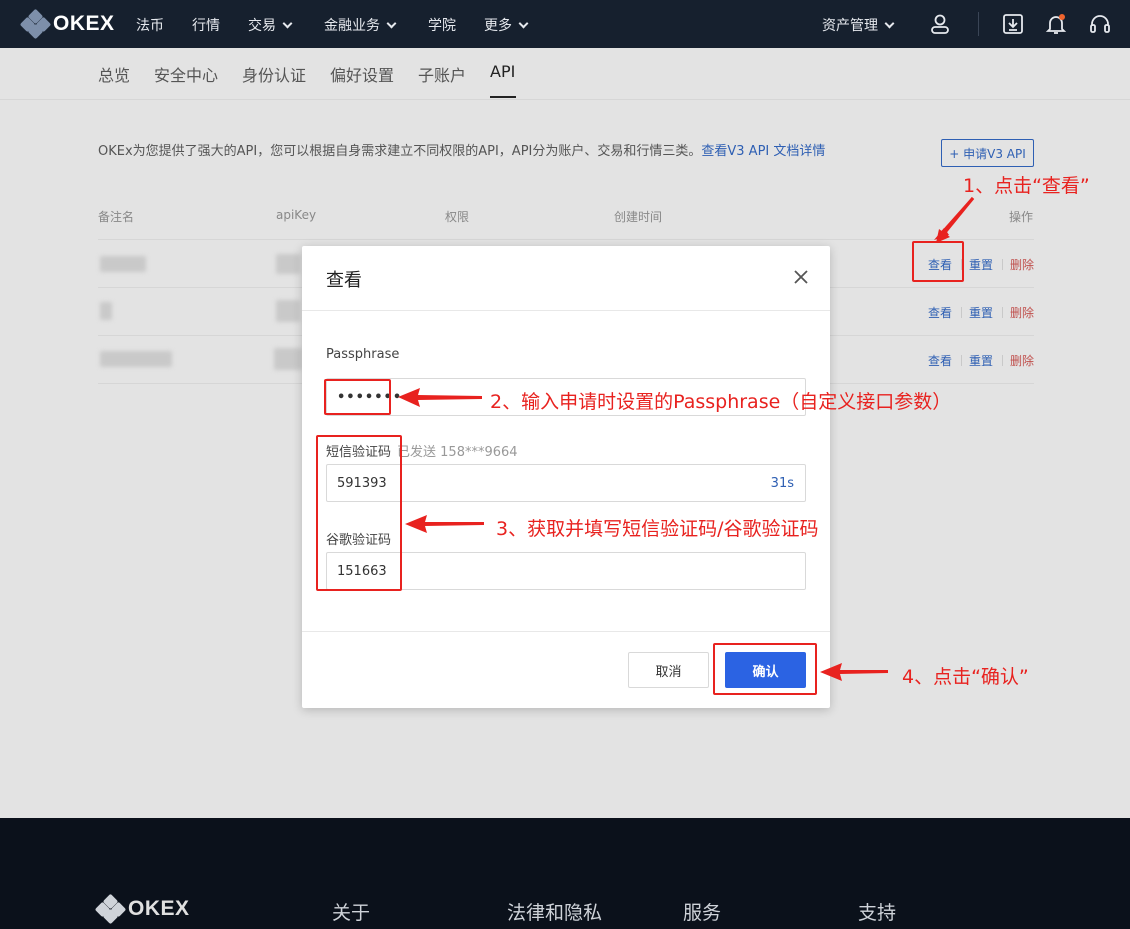 This screenshot has width=1130, height=929. I want to click on footer-col-support: 支持, so click(877, 911).